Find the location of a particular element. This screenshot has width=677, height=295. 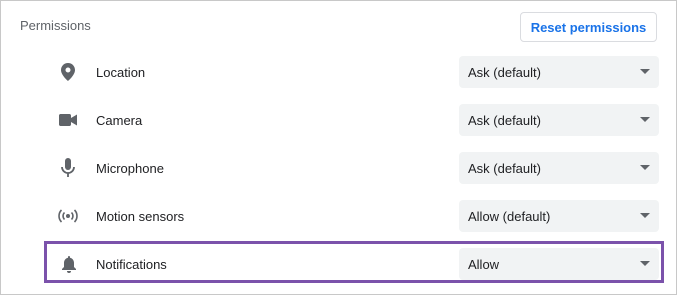

permission-label: Microphone is located at coordinates (130, 168).